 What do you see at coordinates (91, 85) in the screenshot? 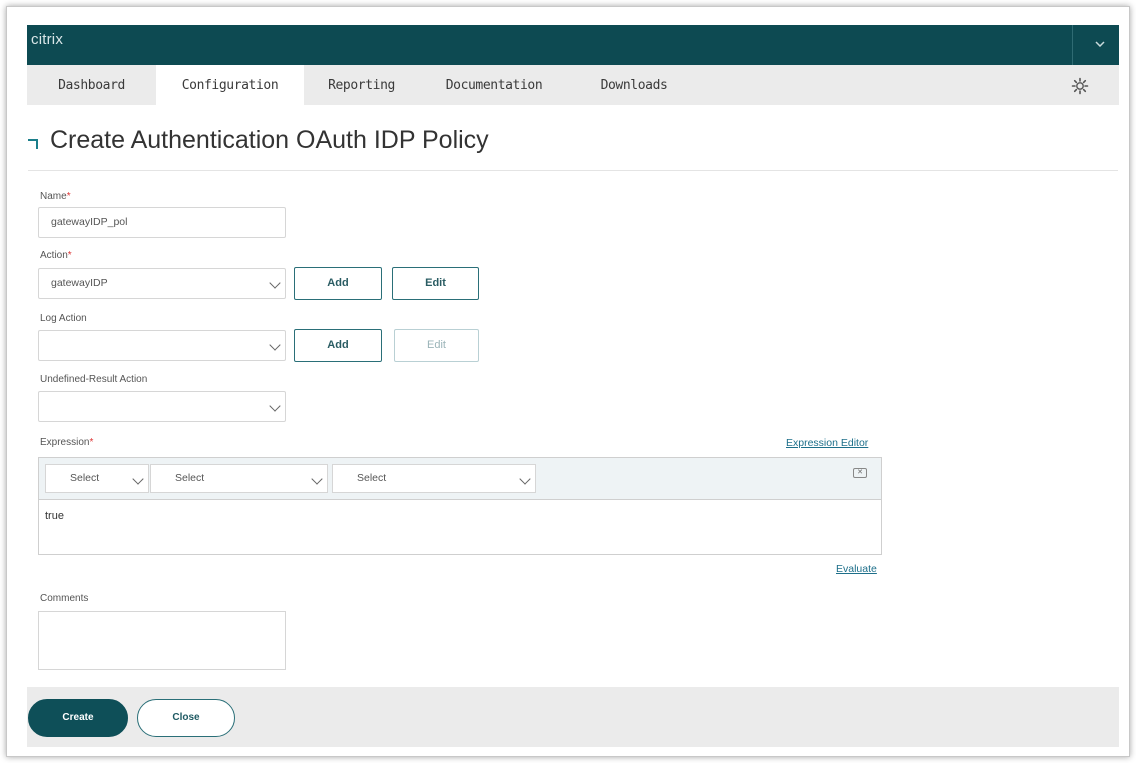
I see `tab-dashboard: Dashboard` at bounding box center [91, 85].